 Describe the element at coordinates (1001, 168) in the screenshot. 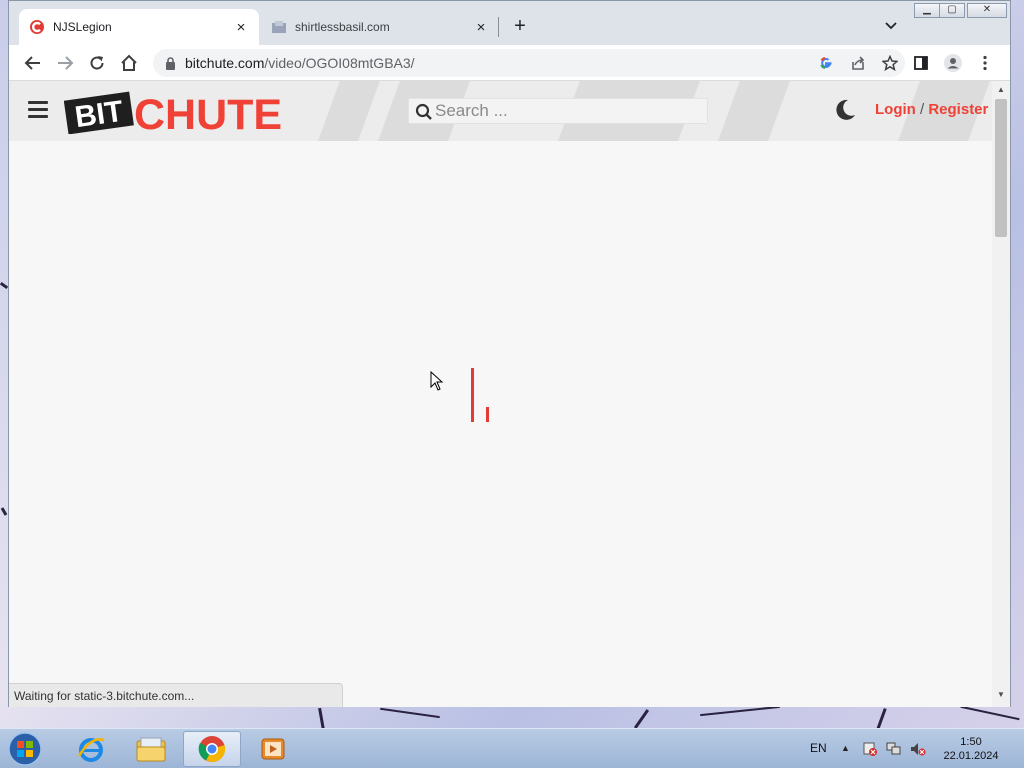

I see `scroll-thumb` at that location.